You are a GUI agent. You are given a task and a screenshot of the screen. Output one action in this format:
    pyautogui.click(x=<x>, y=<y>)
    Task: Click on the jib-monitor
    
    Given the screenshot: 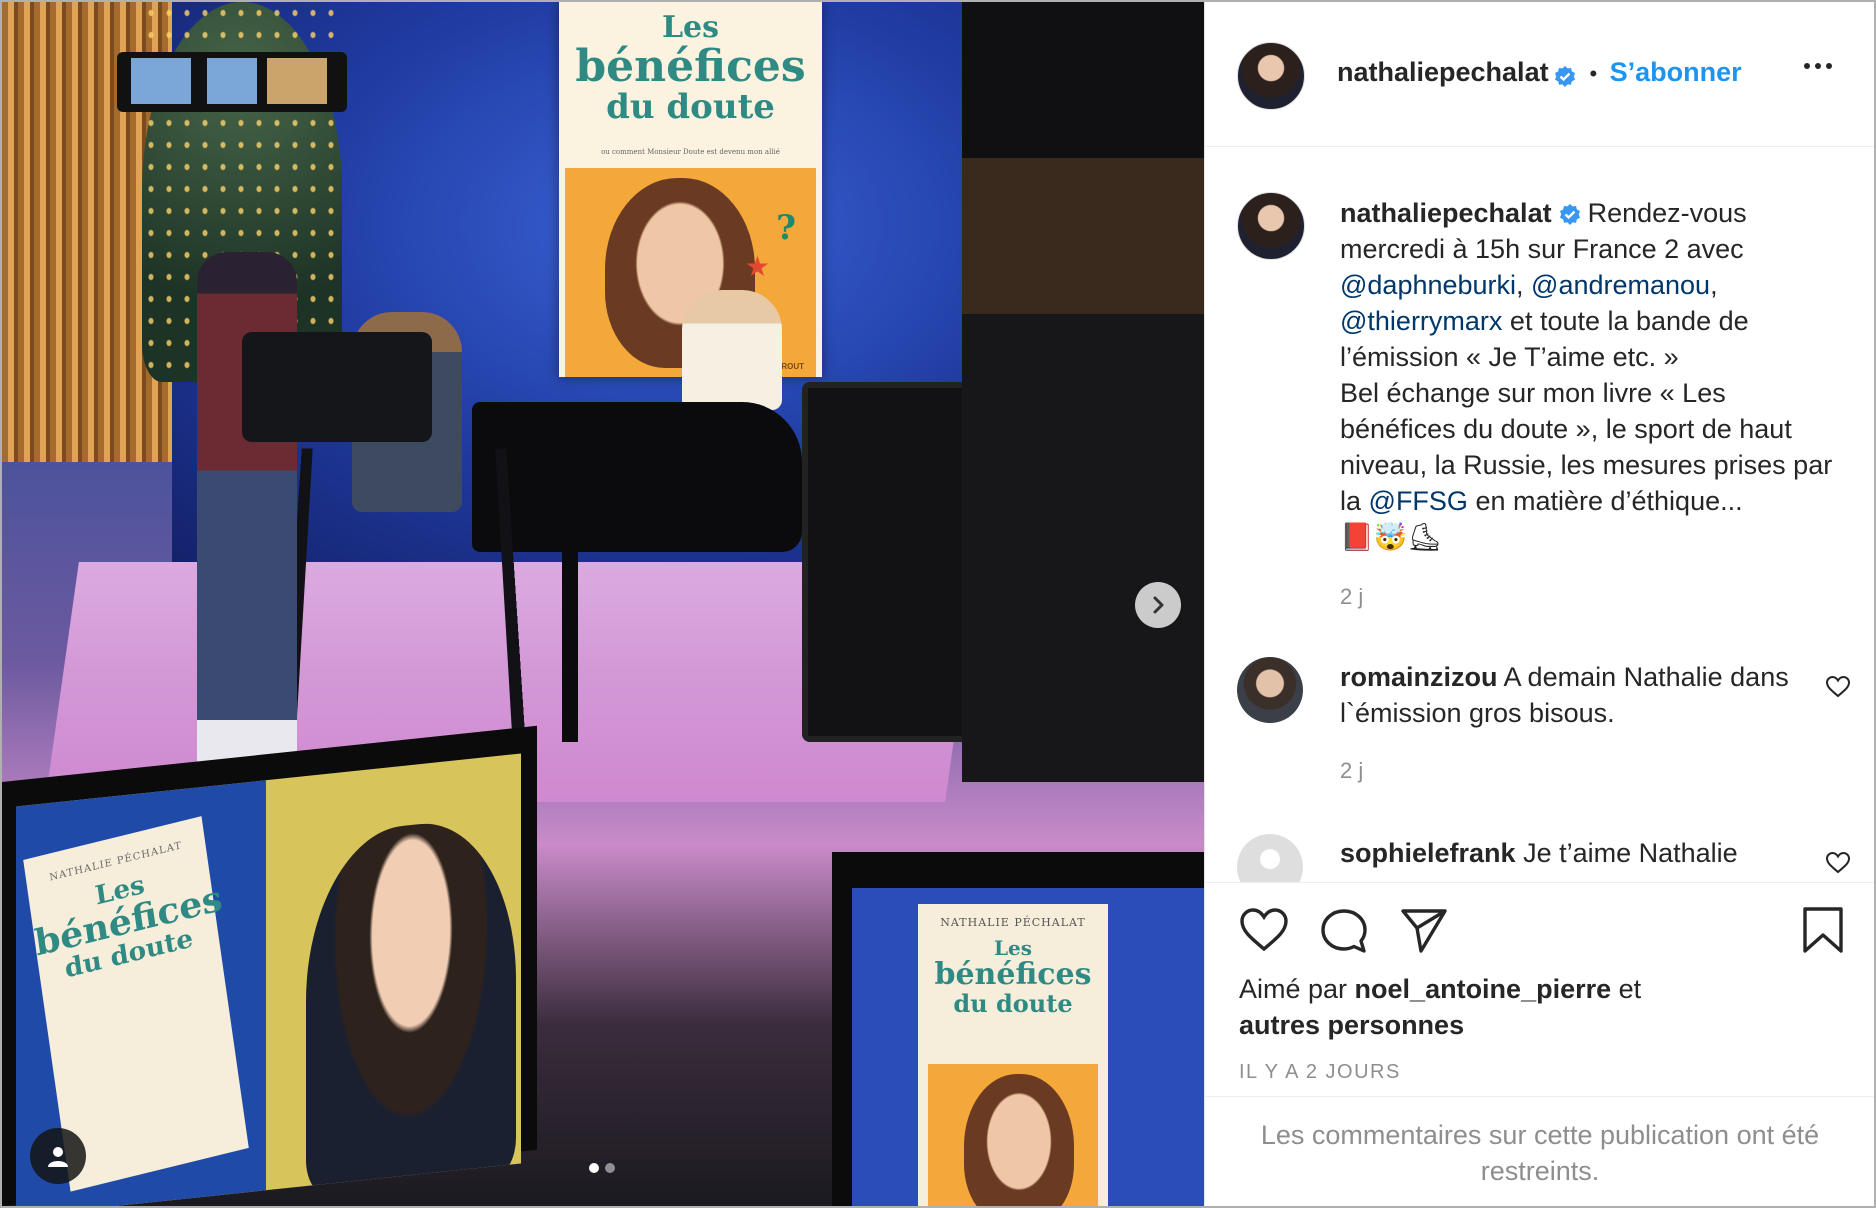 What is the action you would take?
    pyautogui.click(x=232, y=82)
    